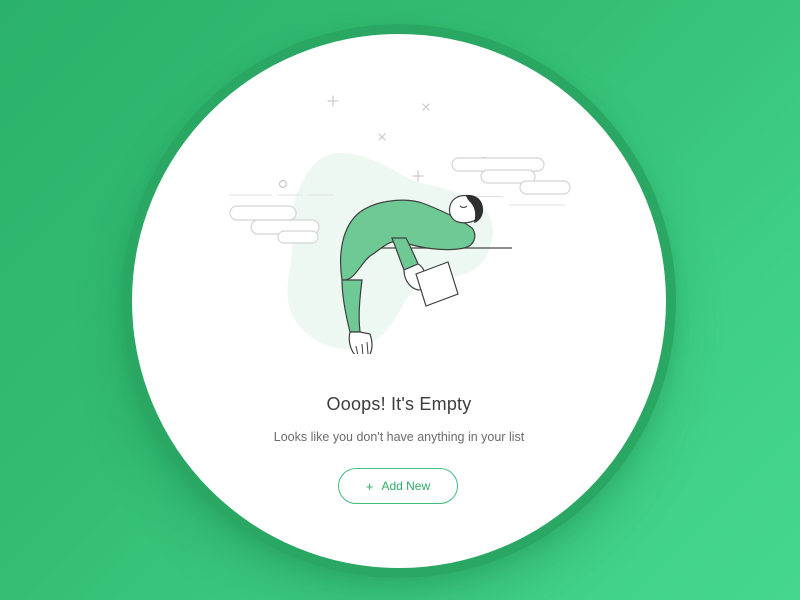 This screenshot has height=600, width=800. Describe the element at coordinates (369, 486) in the screenshot. I see `plus-icon: +` at that location.